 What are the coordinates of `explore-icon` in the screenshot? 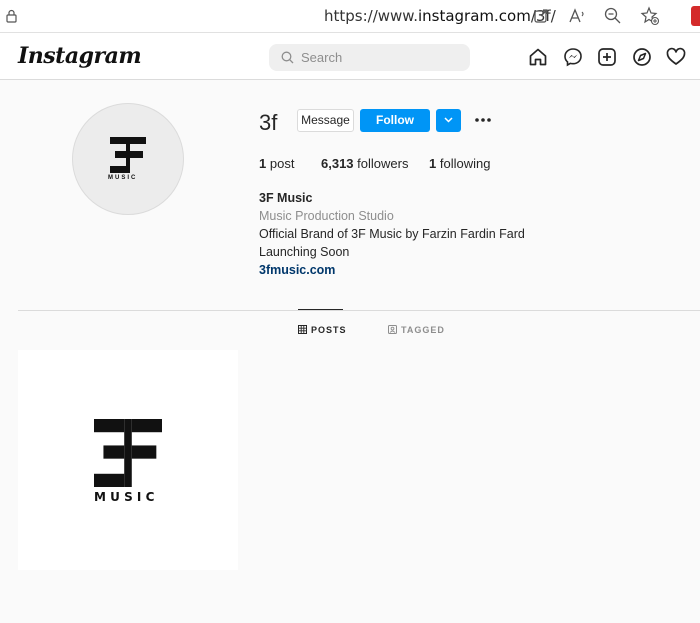 It's located at (642, 57).